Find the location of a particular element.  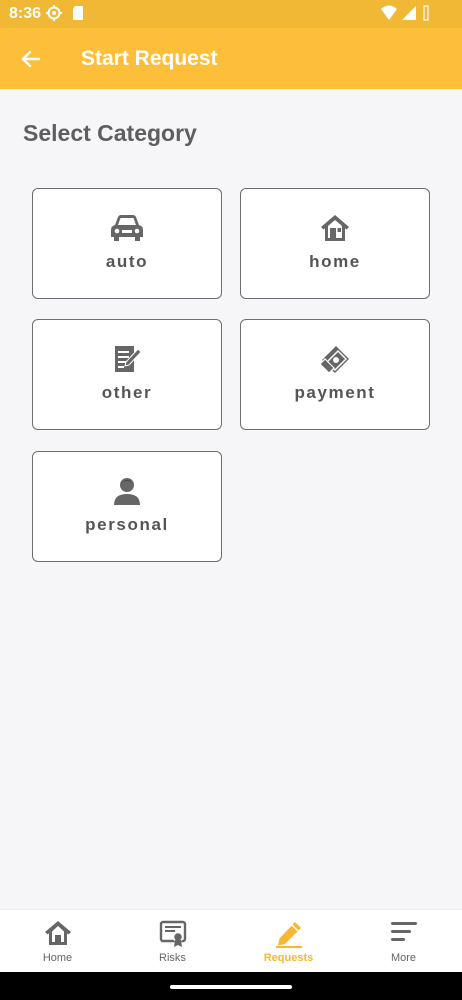

nav-item-risks: Risks is located at coordinates (172, 941).